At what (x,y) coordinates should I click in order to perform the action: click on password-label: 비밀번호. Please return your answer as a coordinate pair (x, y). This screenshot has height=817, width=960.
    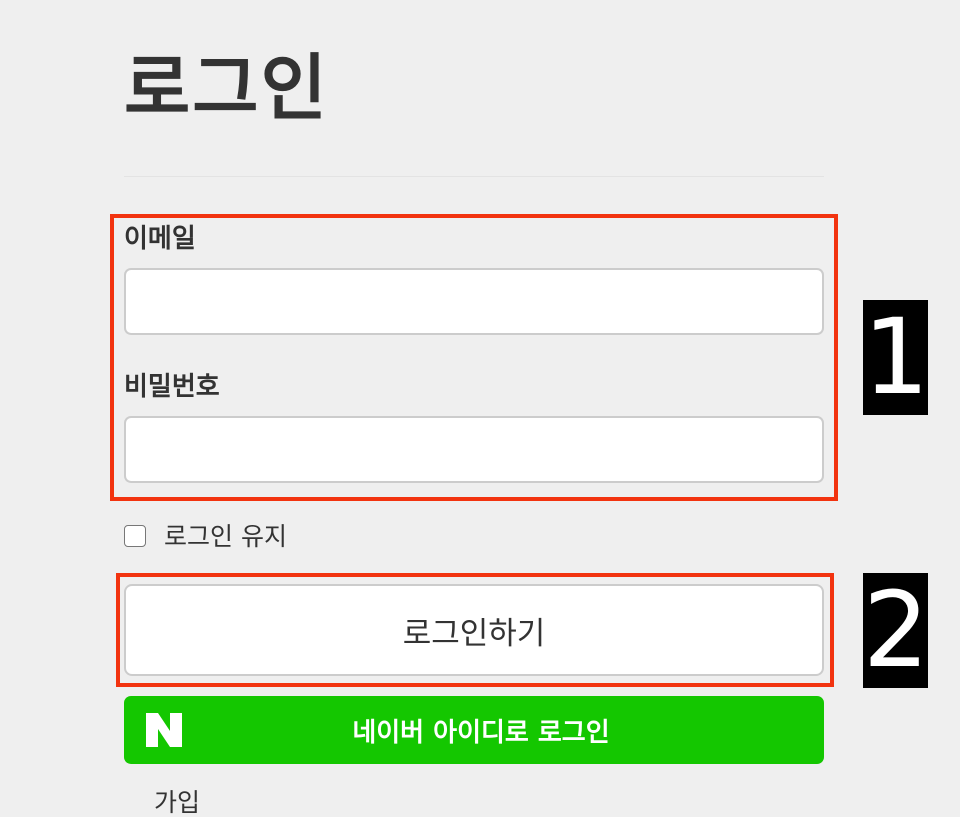
    Looking at the image, I should click on (172, 387).